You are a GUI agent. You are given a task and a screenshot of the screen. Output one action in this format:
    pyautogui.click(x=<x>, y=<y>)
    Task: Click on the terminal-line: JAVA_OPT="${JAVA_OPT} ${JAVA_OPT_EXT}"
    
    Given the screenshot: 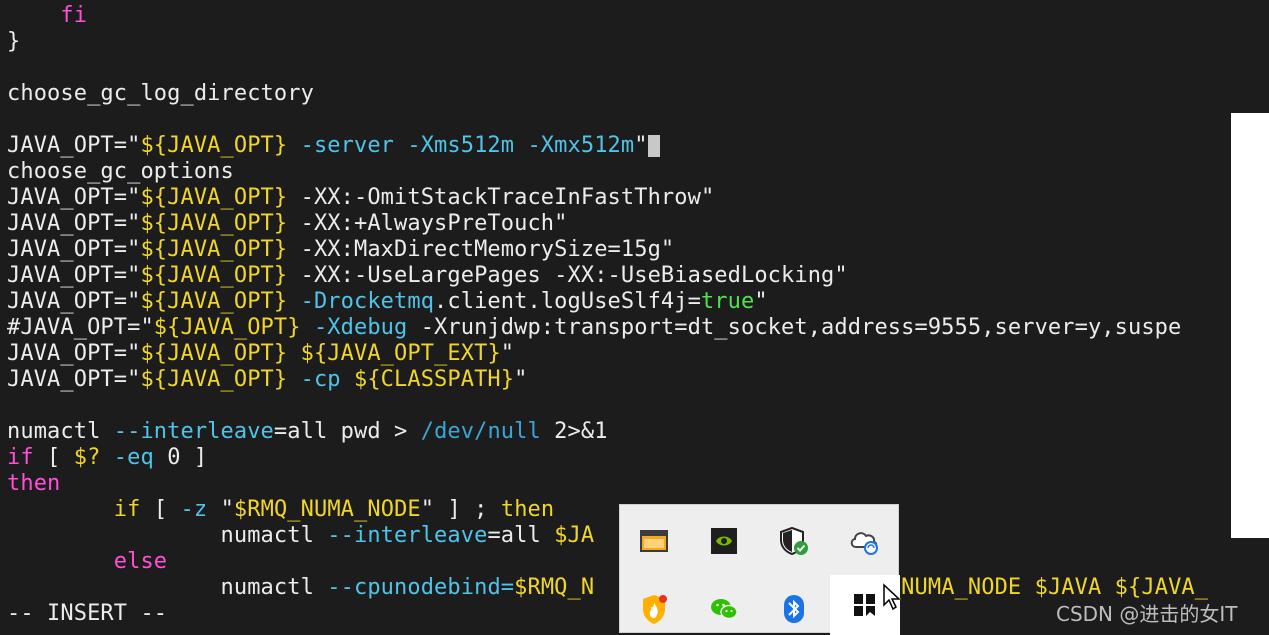 What is the action you would take?
    pyautogui.click(x=260, y=354)
    